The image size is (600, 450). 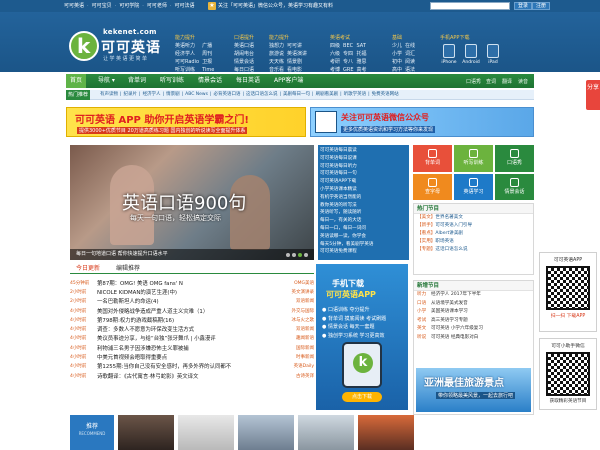 What do you see at coordinates (297, 46) in the screenshot?
I see `nav-link: 可可讲` at bounding box center [297, 46].